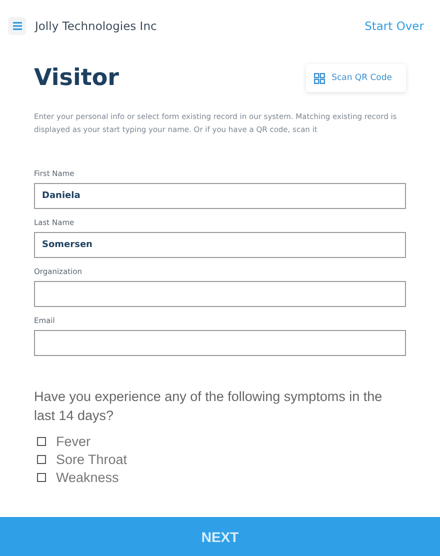 This screenshot has width=440, height=556. Describe the element at coordinates (209, 406) in the screenshot. I see `symptoms-question: Have you experience any of the following symptoms in the last 14 days?` at that location.